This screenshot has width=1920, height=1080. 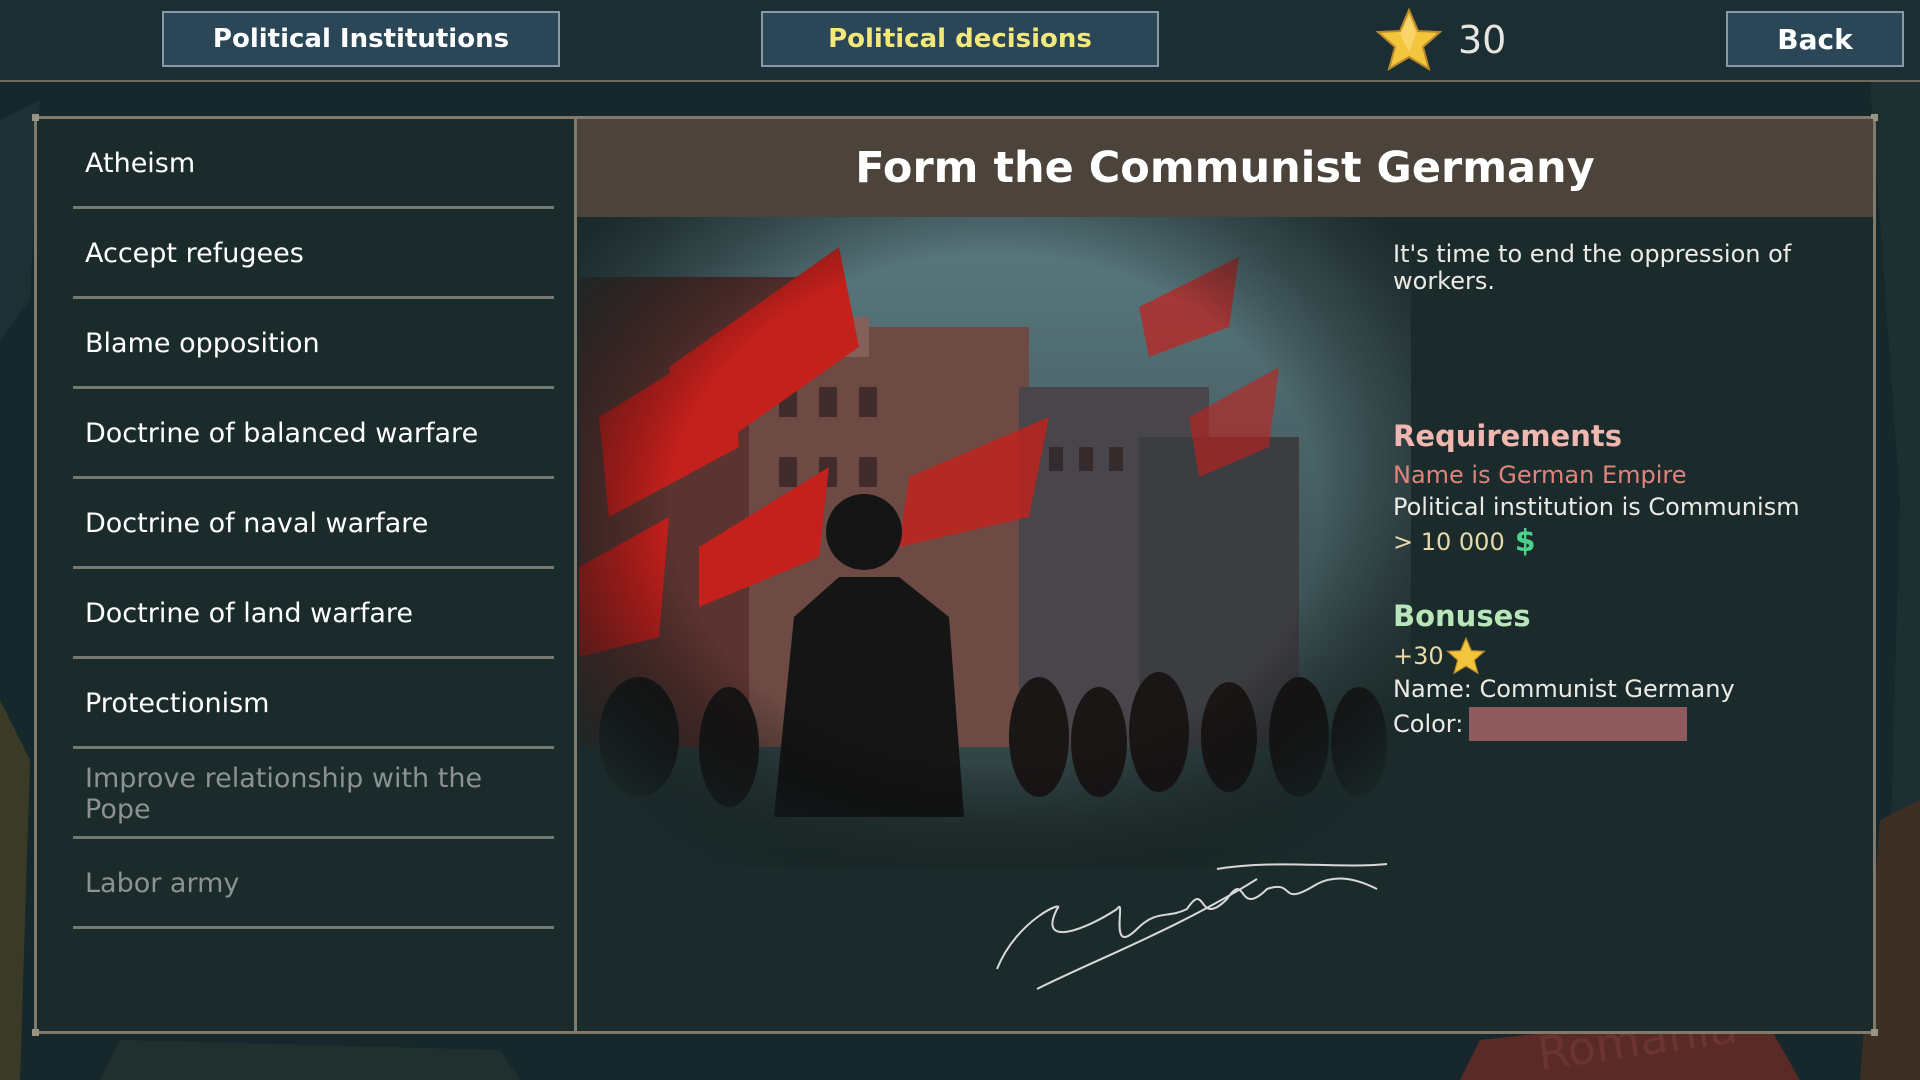 I want to click on decision-item-labor-army: Labor army, so click(x=313, y=885).